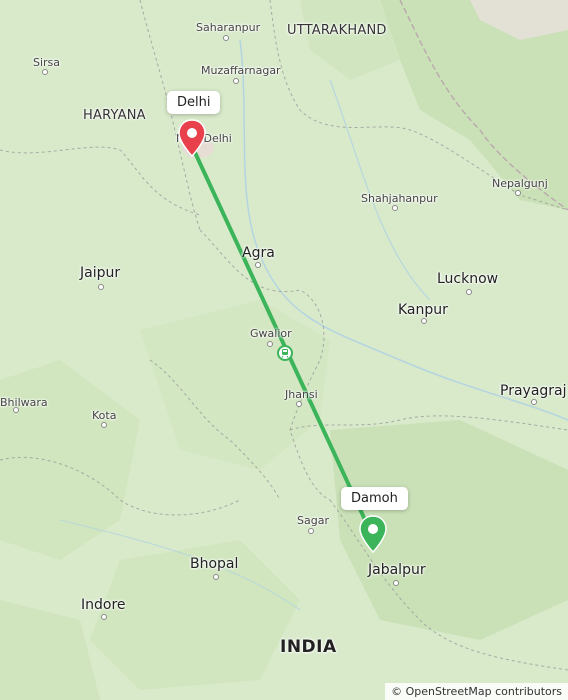 Image resolution: width=568 pixels, height=700 pixels. I want to click on city-label: Muzaffarnagar, so click(241, 70).